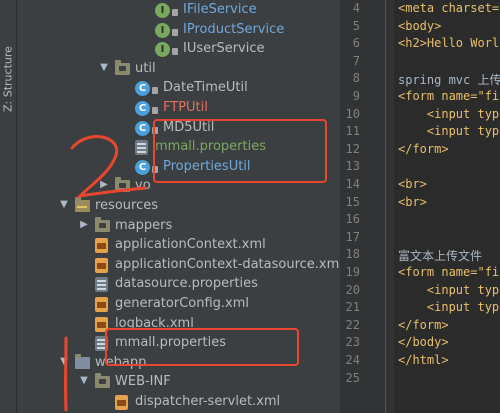 The width and height of the screenshot is (500, 413). What do you see at coordinates (108, 167) in the screenshot?
I see `handwritten-two-mark` at bounding box center [108, 167].